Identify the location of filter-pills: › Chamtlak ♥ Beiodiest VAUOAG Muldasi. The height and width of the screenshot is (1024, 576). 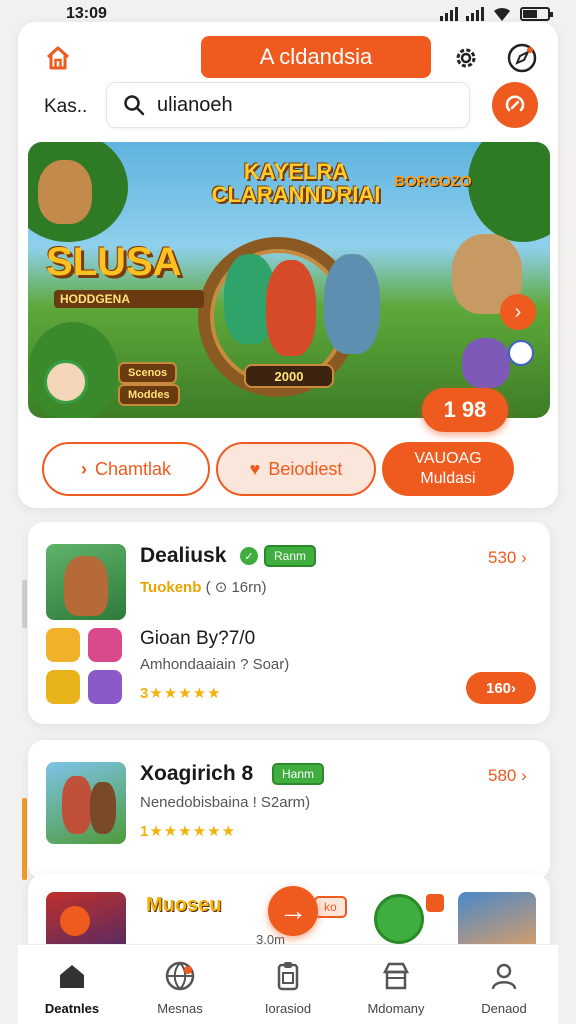
(288, 470).